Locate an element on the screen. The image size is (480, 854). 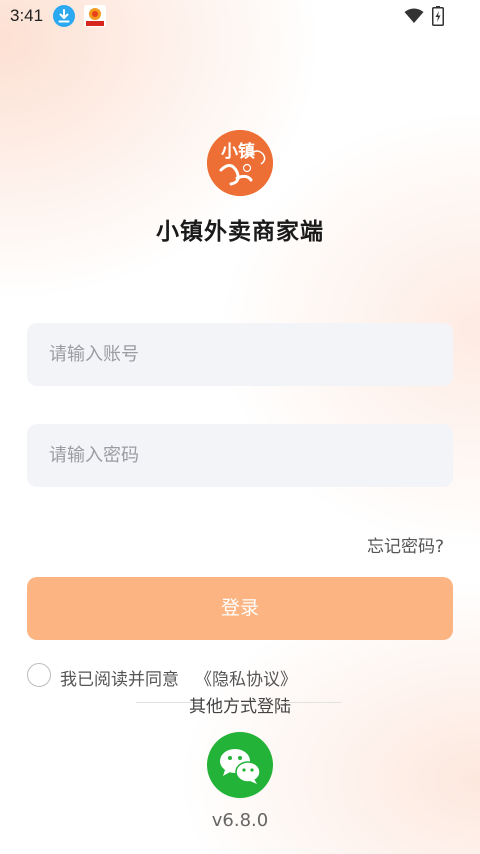
login-button: 登录 is located at coordinates (240, 608).